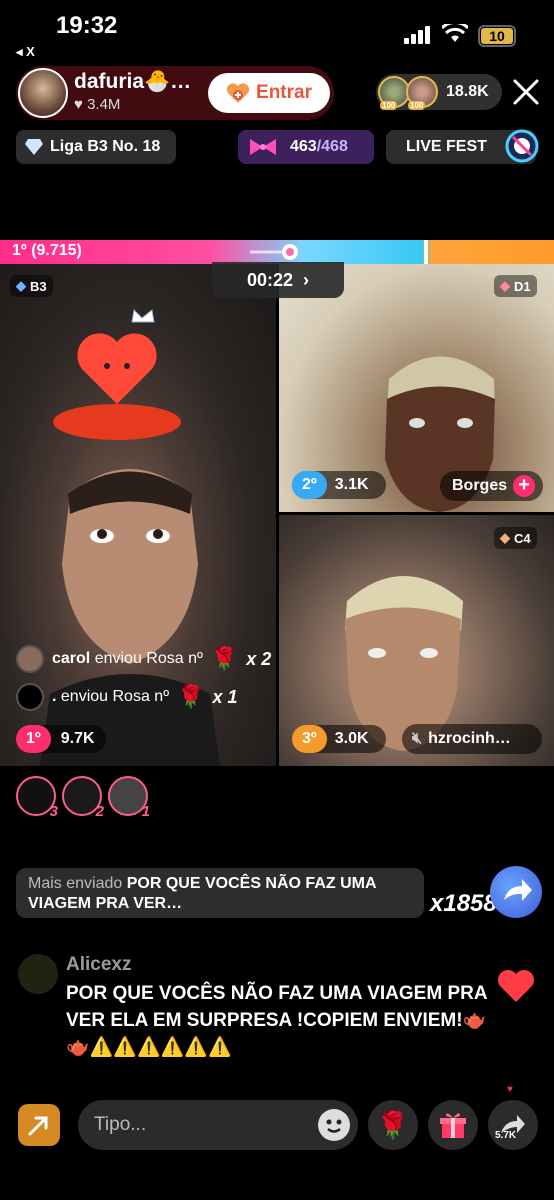 The height and width of the screenshot is (1200, 554). Describe the element at coordinates (83, 798) in the screenshot. I see `top-fan-avatar: 2` at that location.